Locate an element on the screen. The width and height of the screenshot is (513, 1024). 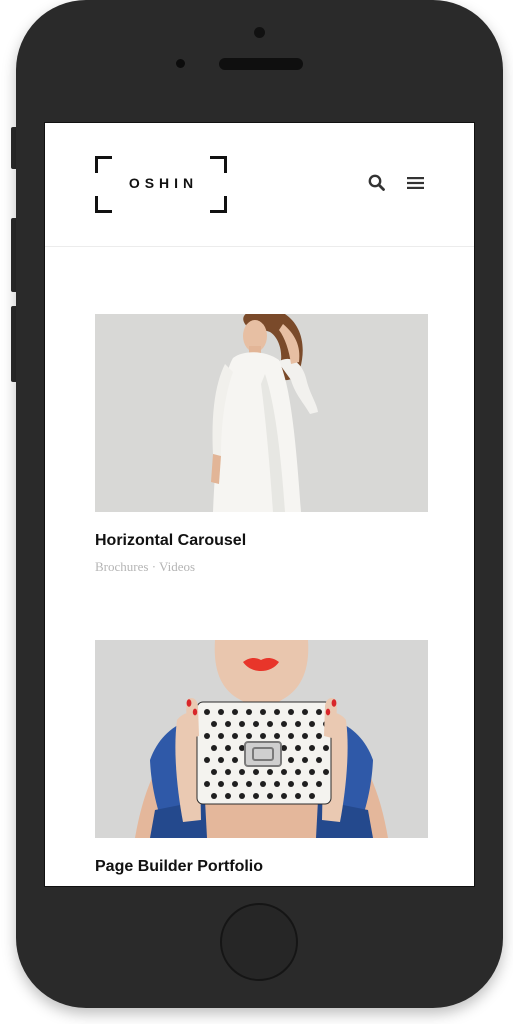
front-camera is located at coordinates (259, 32).